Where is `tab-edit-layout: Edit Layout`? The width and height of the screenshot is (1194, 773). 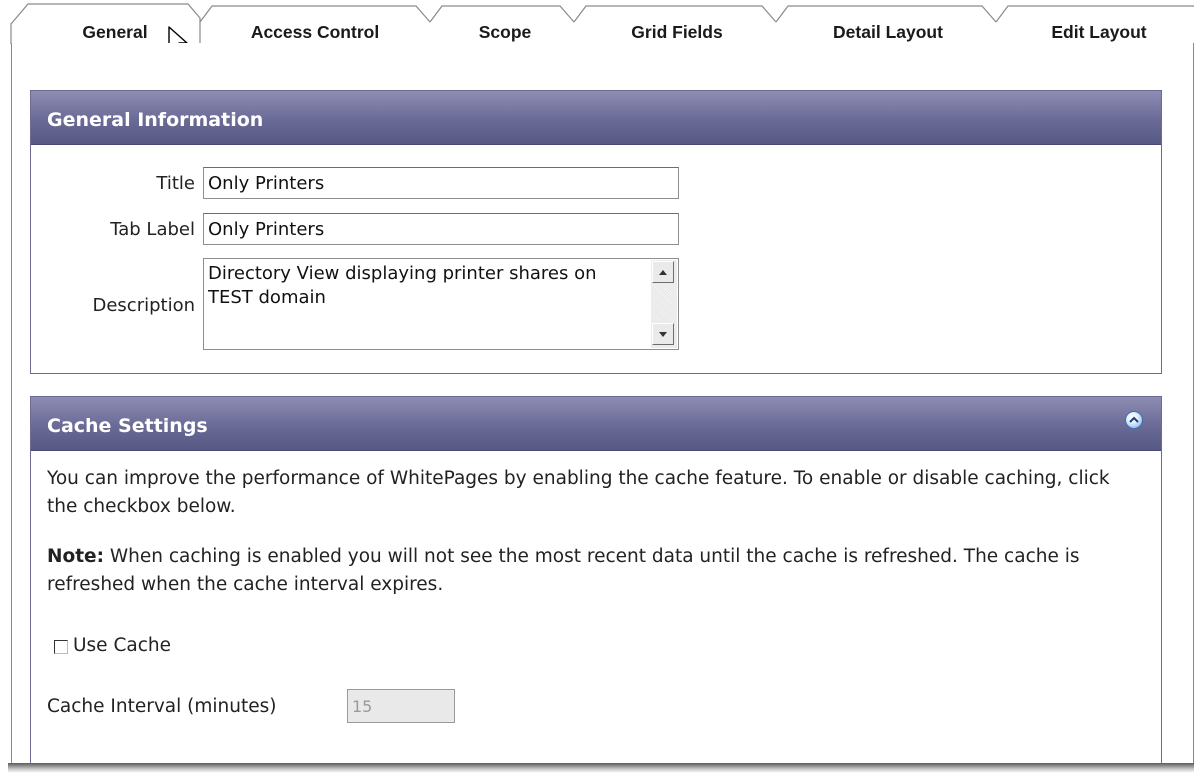 tab-edit-layout: Edit Layout is located at coordinates (1099, 32).